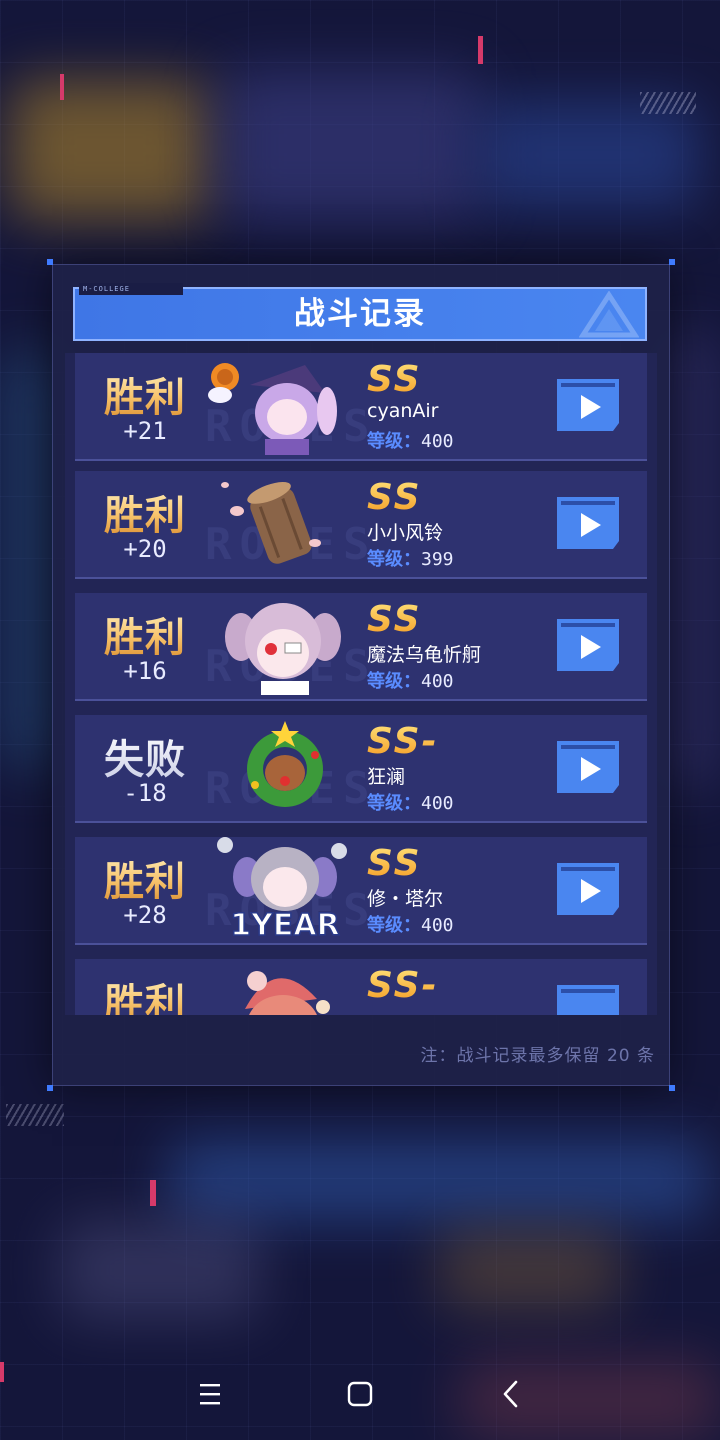 The width and height of the screenshot is (720, 1440). I want to click on player-name: 狂澜, so click(386, 777).